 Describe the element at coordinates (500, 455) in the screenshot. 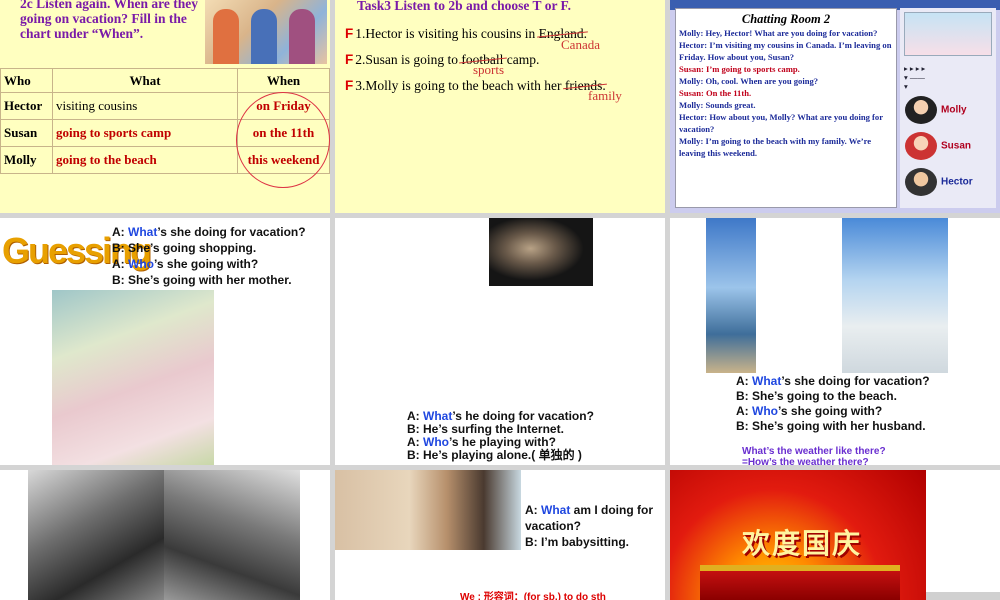

I see `dialog-line: B: He’s playing alone.( 单独的 )` at that location.